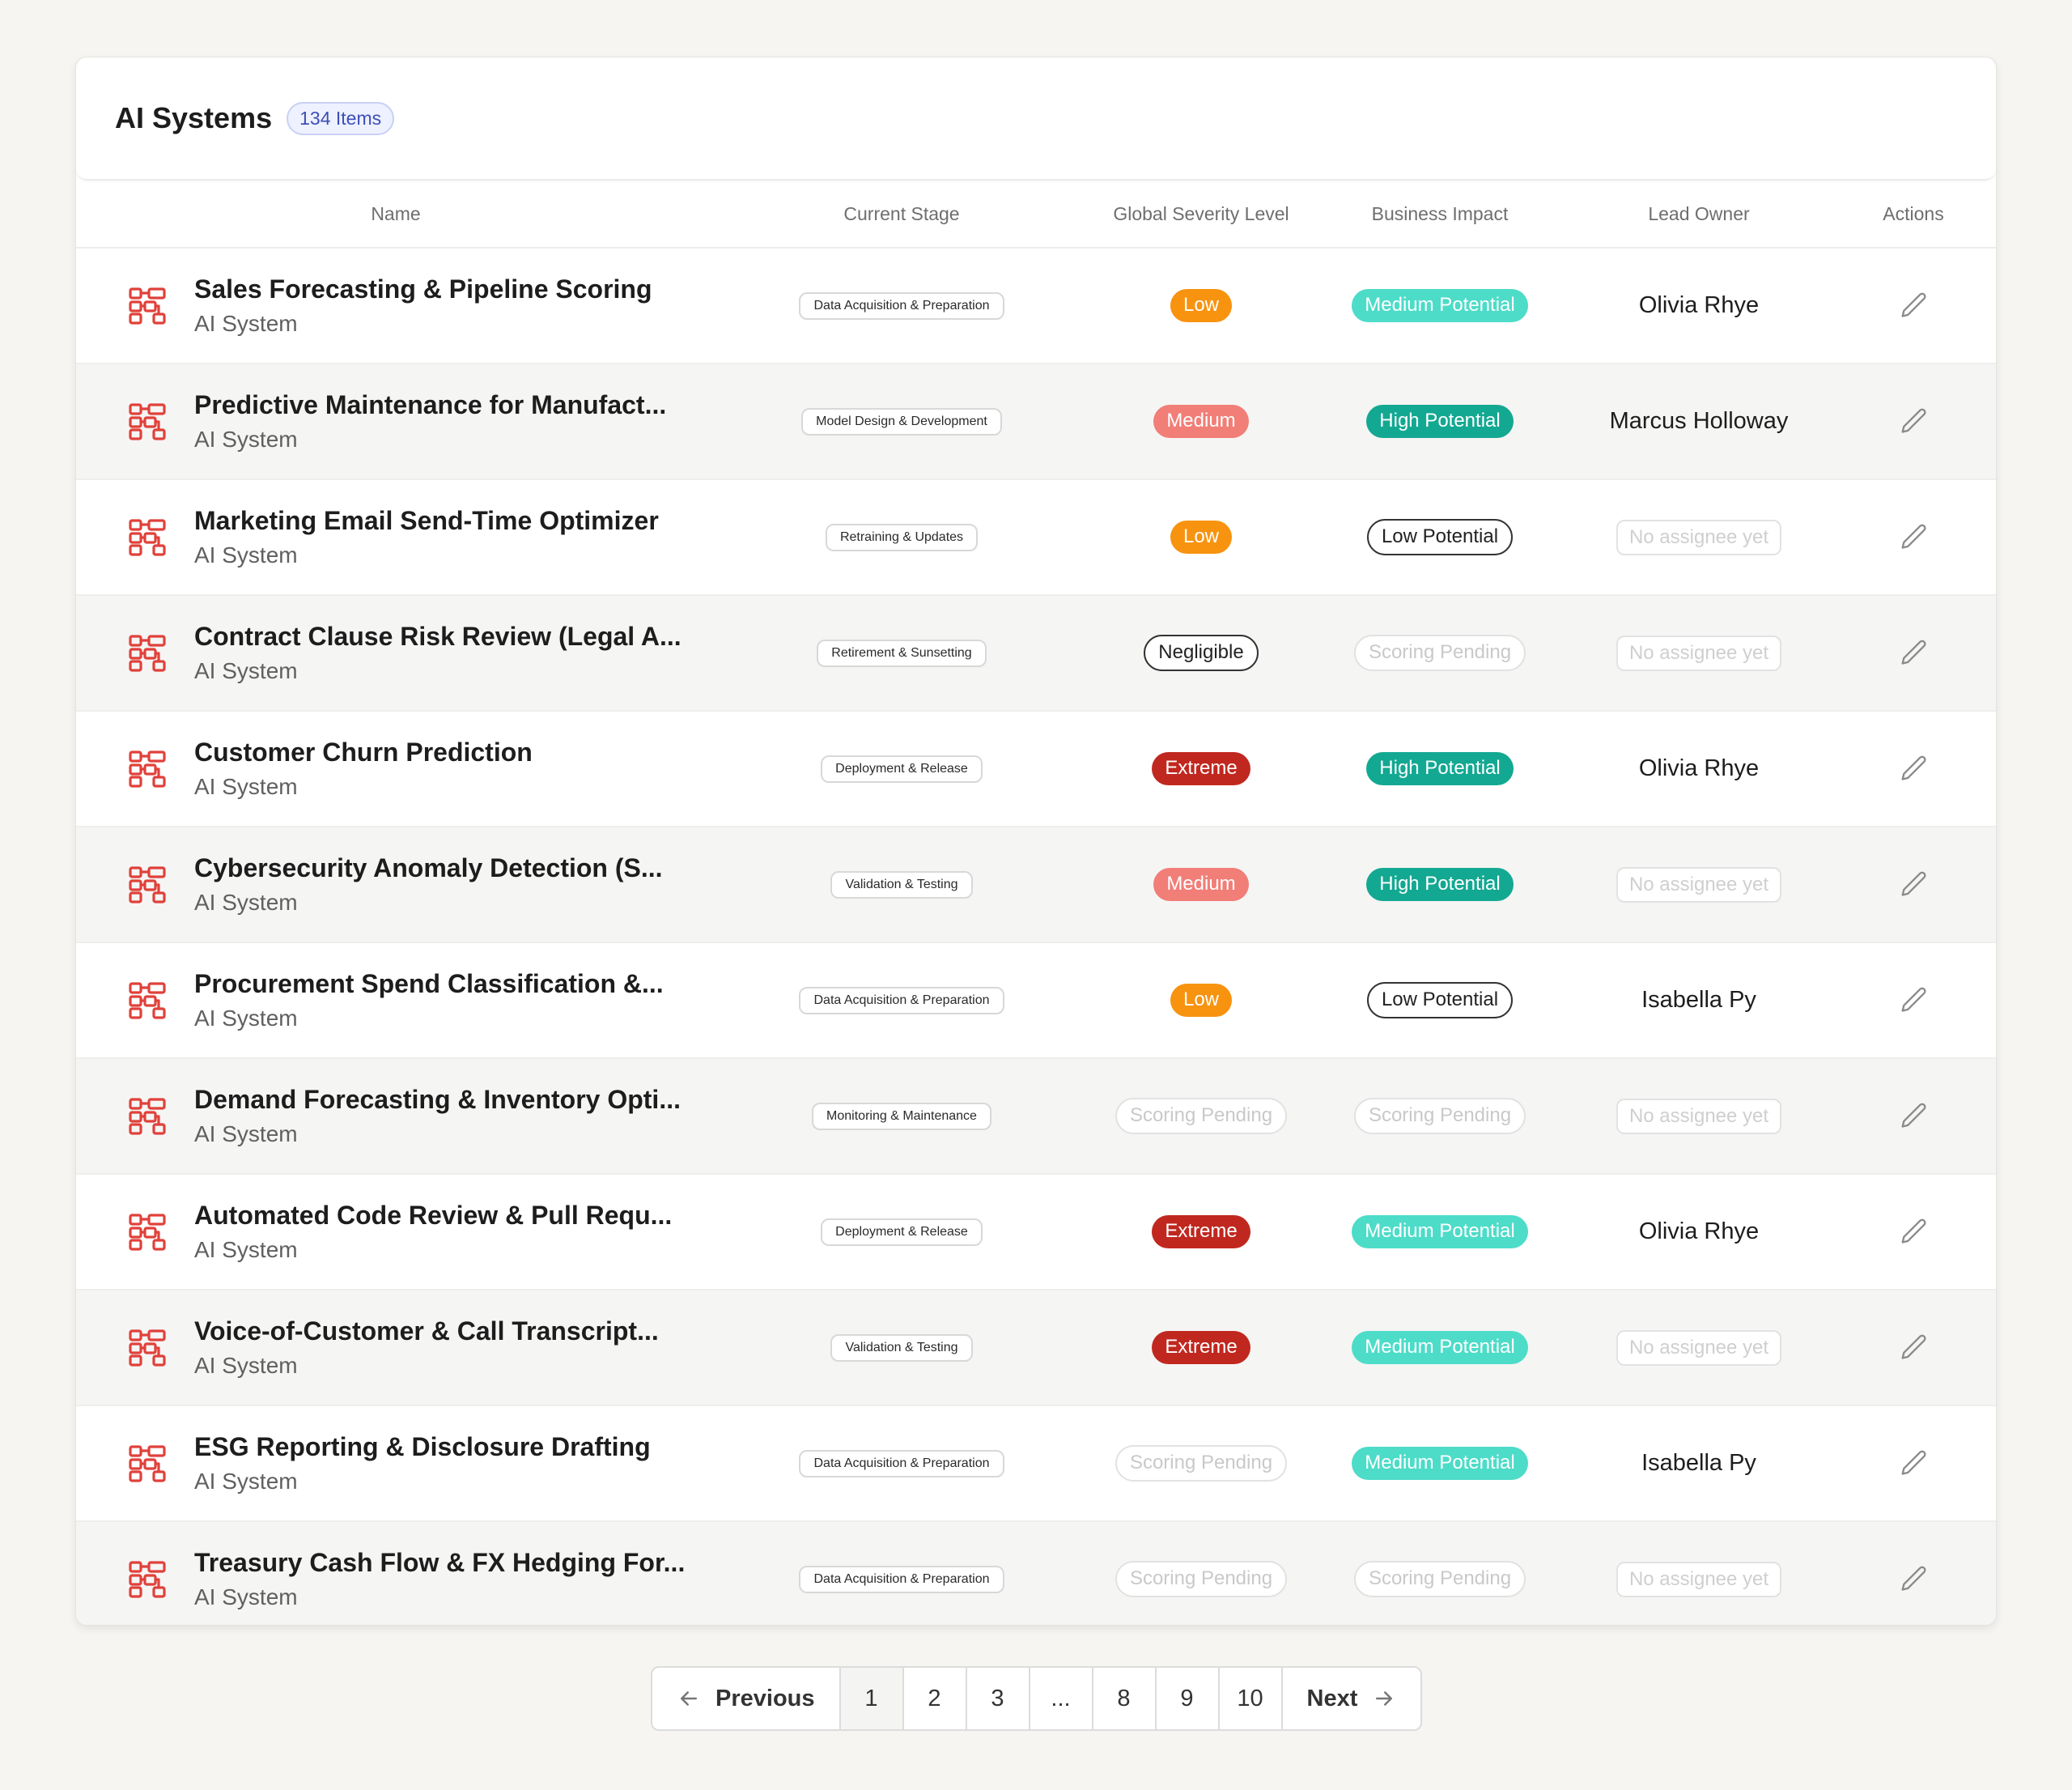 The height and width of the screenshot is (1790, 2072). I want to click on ai-system-name: ESG Reporting & Disclosure Drafting, so click(422, 1447).